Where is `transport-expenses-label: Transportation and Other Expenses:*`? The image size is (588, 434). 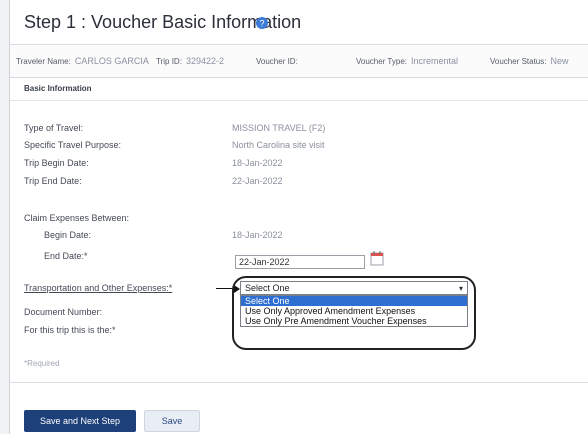 transport-expenses-label: Transportation and Other Expenses:* is located at coordinates (98, 288).